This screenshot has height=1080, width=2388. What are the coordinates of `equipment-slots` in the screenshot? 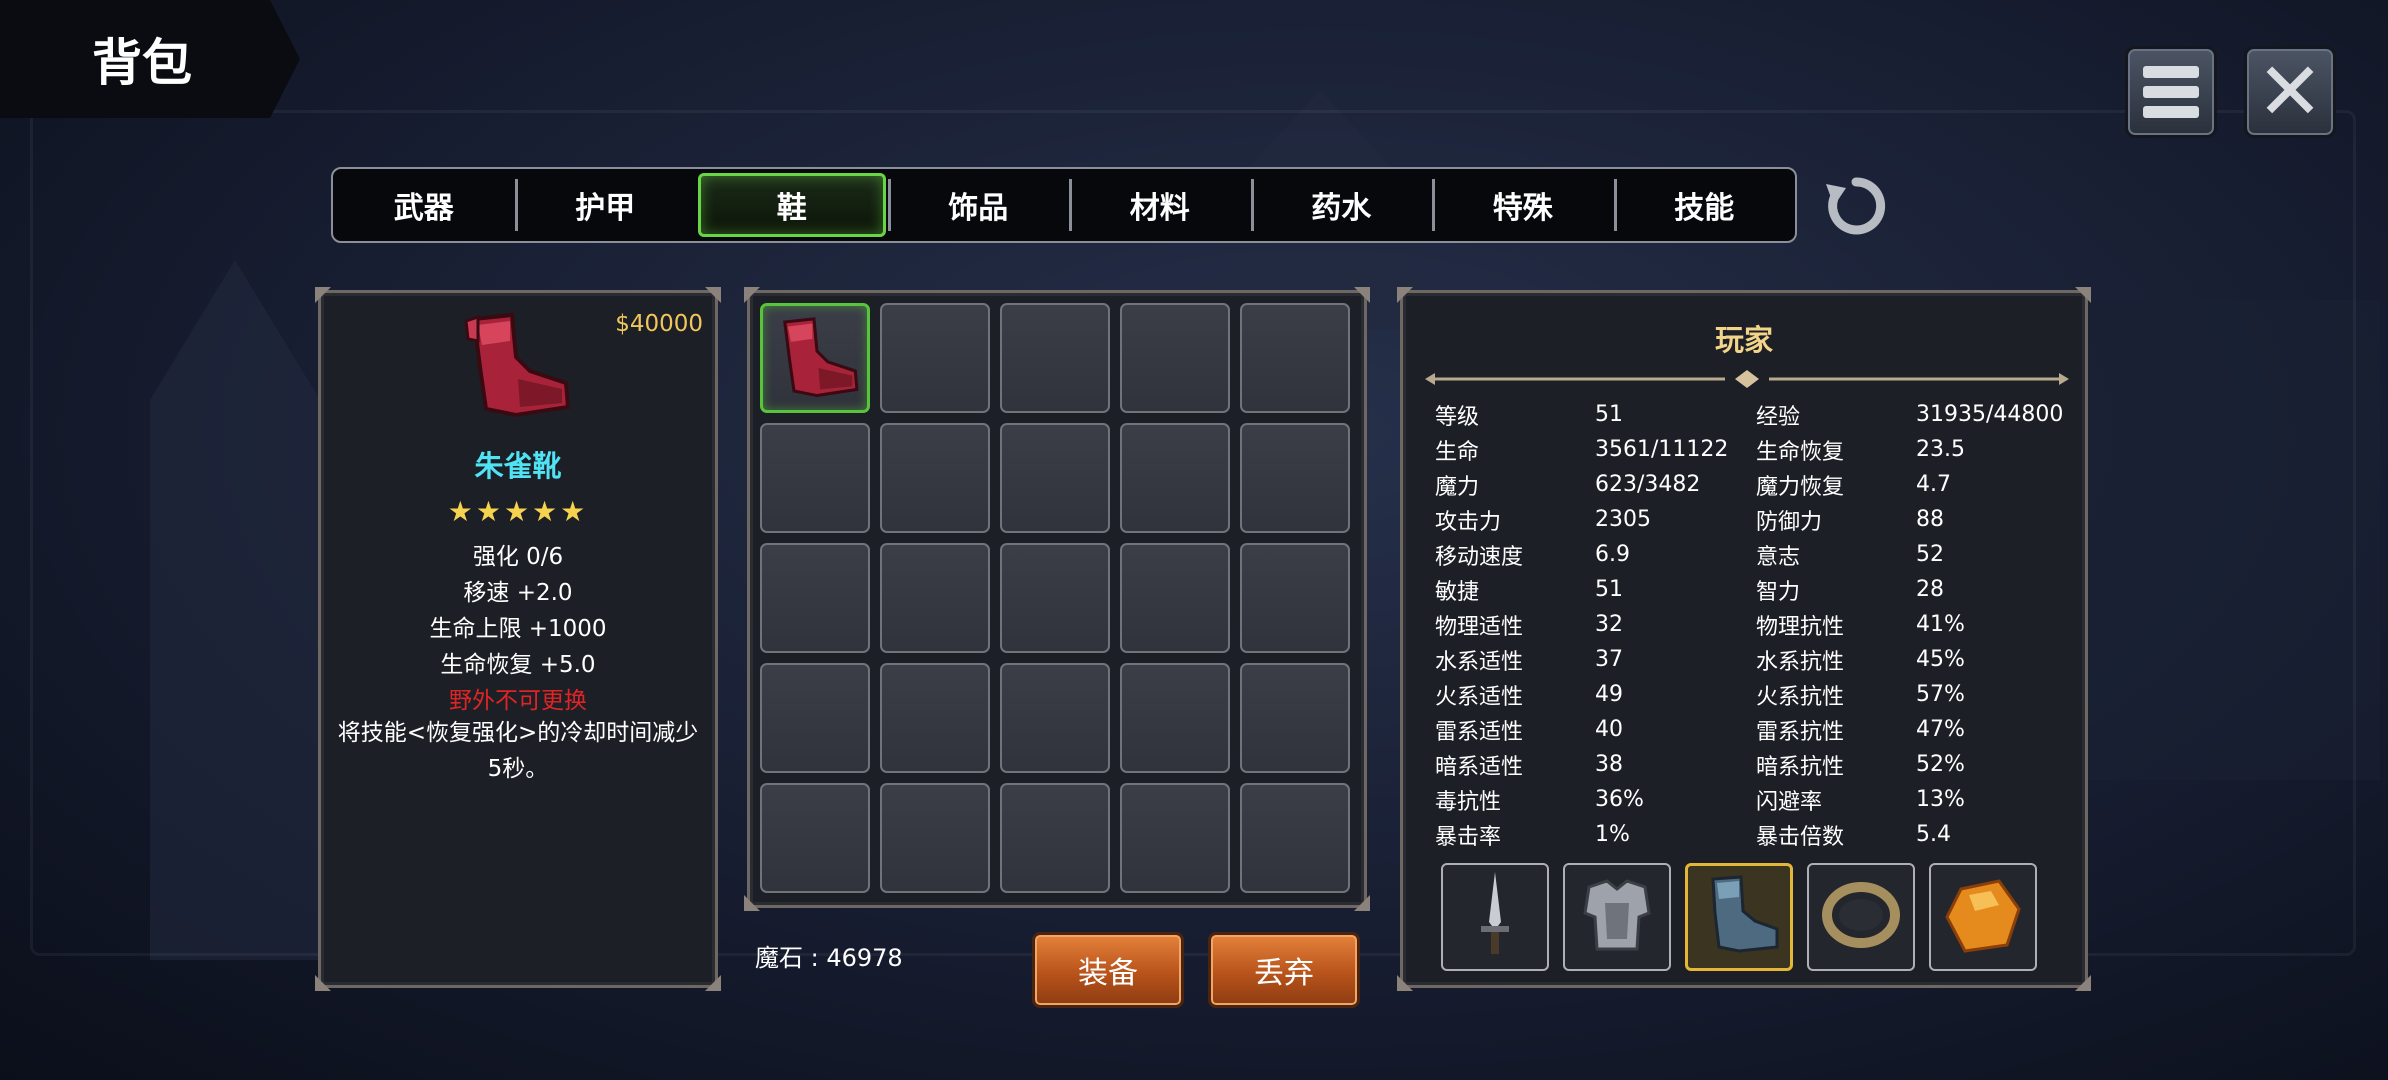 It's located at (1739, 917).